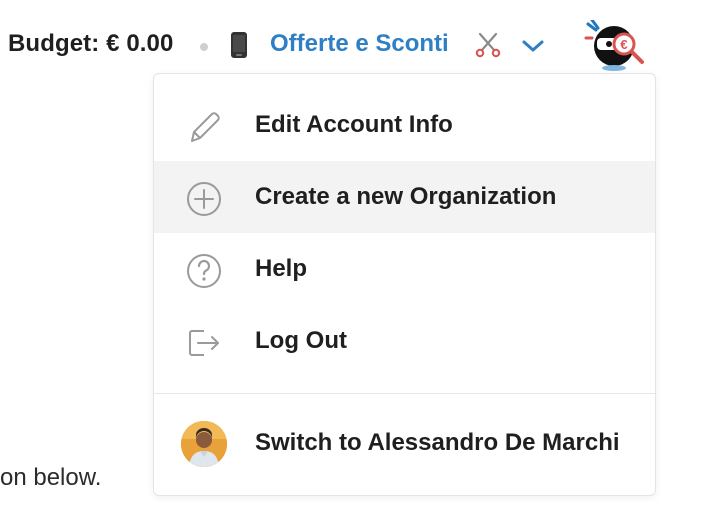 Image resolution: width=706 pixels, height=512 pixels. Describe the element at coordinates (619, 46) in the screenshot. I see `user-avatar-mascot: €` at that location.